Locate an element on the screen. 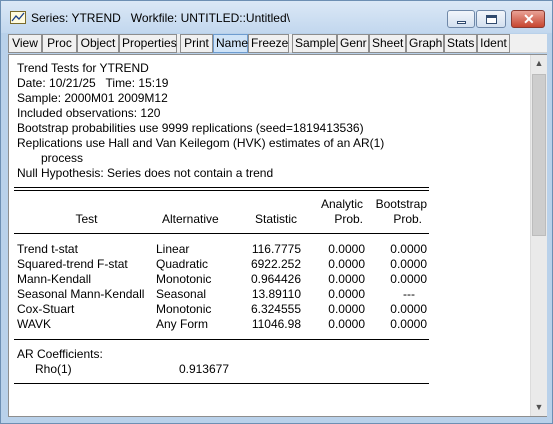  scroll-down-arrow-icon: ▼ is located at coordinates (539, 407).